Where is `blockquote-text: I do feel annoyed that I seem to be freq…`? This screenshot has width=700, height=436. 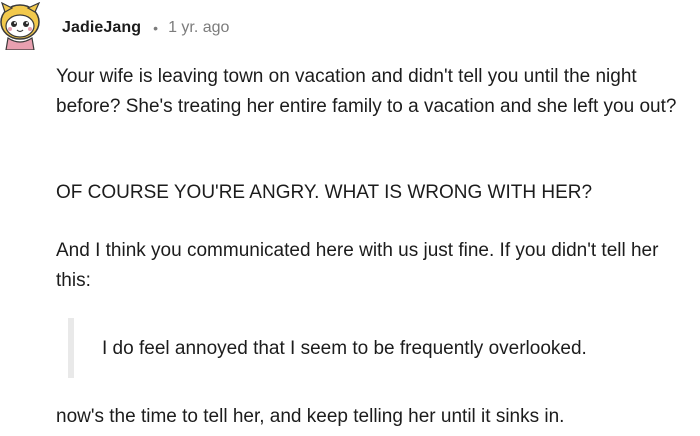
blockquote-text: I do feel annoyed that I seem to be freq… is located at coordinates (344, 348).